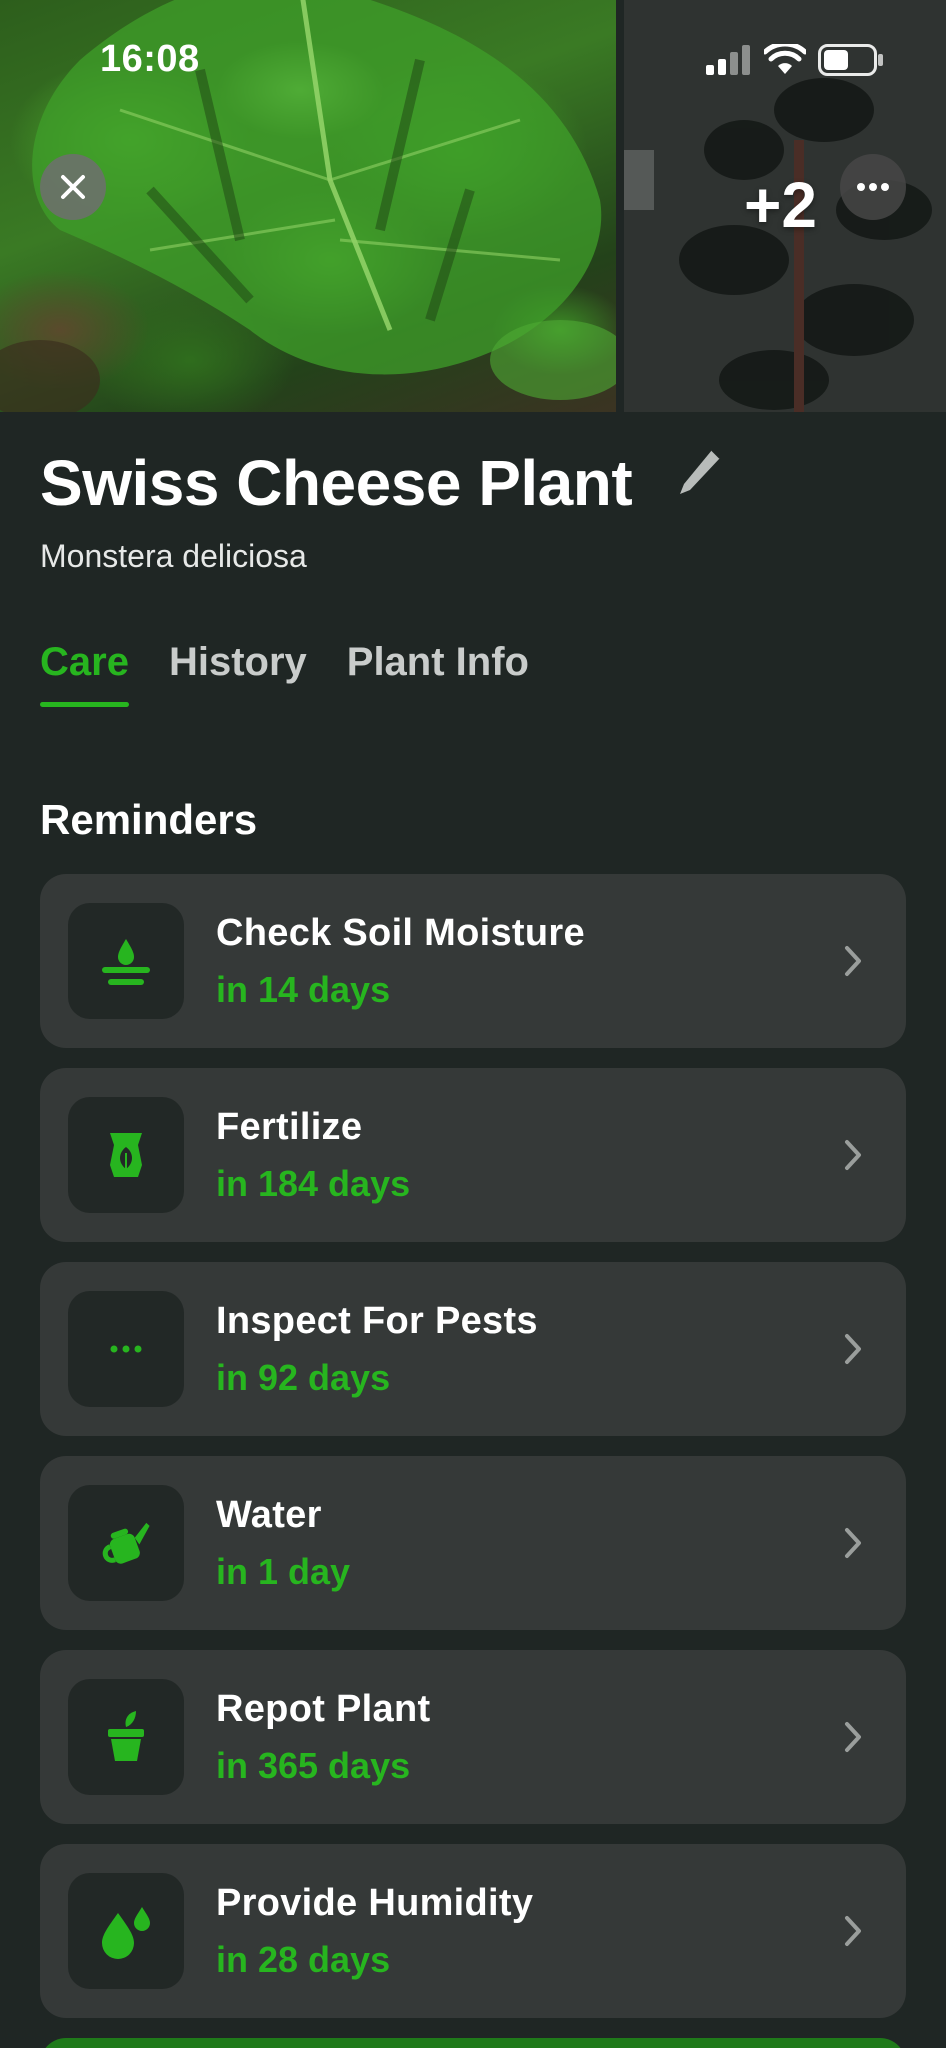  What do you see at coordinates (84, 673) in the screenshot?
I see `tab-care: Care` at bounding box center [84, 673].